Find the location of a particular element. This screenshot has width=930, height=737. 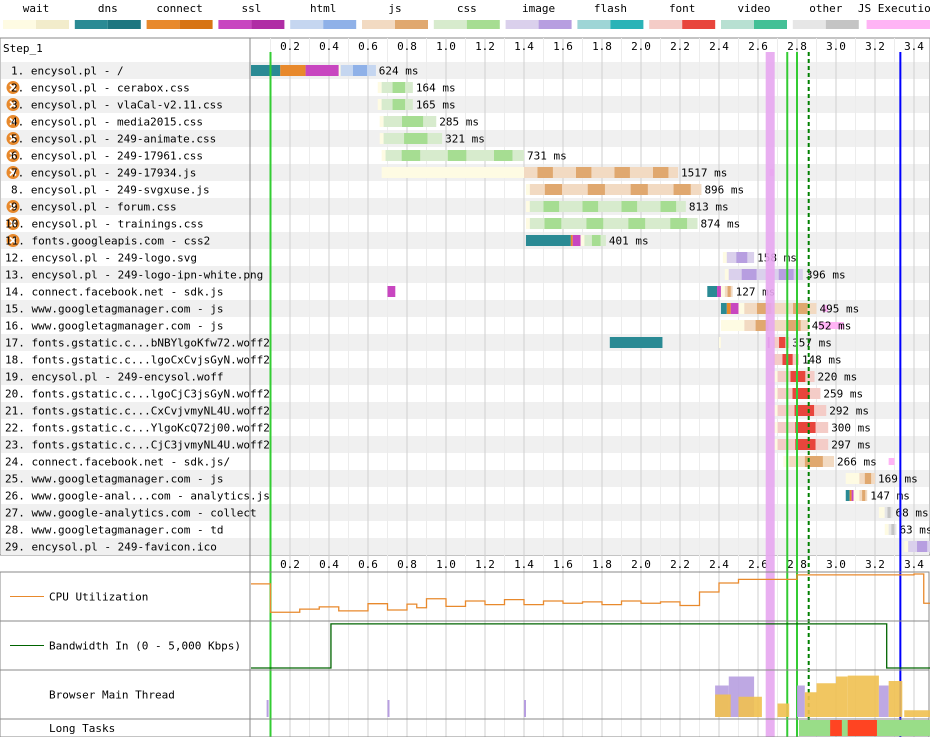

request-duration: 896 ms is located at coordinates (724, 190).